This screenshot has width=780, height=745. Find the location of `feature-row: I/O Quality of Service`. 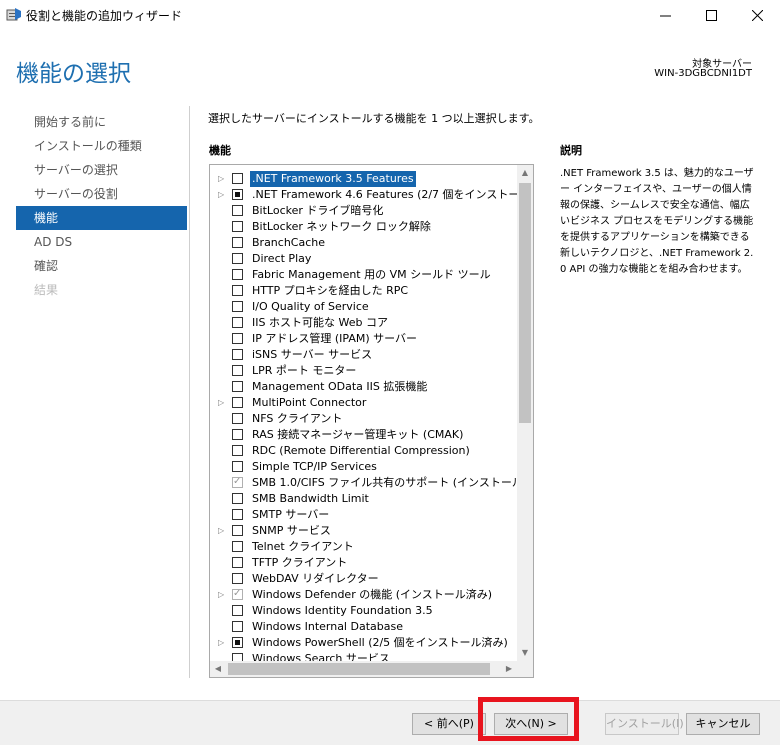

feature-row: I/O Quality of Service is located at coordinates (364, 307).